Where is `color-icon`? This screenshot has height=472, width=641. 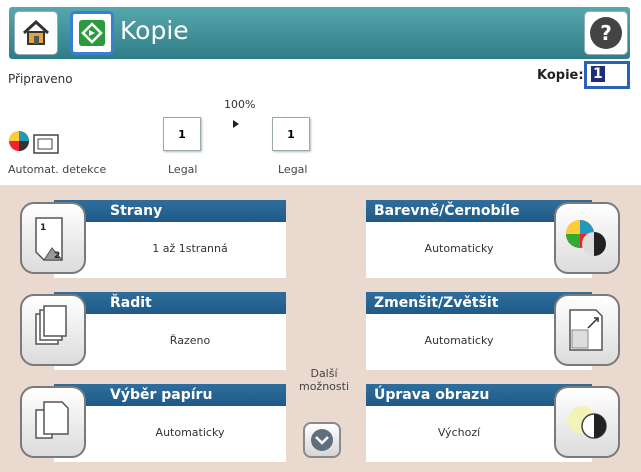 color-icon is located at coordinates (586, 238).